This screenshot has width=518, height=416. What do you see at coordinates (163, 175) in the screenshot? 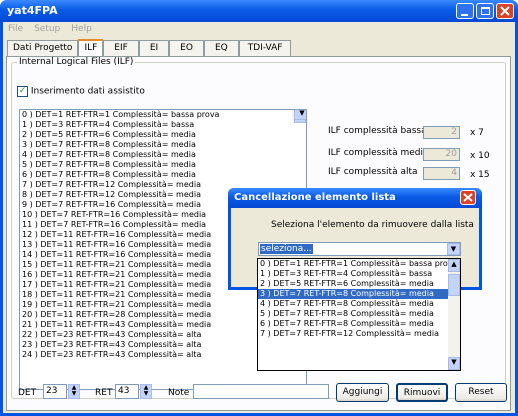
I see `list-item: 6 ) DET=7 RET-FTR=8 Complessità= media` at bounding box center [163, 175].